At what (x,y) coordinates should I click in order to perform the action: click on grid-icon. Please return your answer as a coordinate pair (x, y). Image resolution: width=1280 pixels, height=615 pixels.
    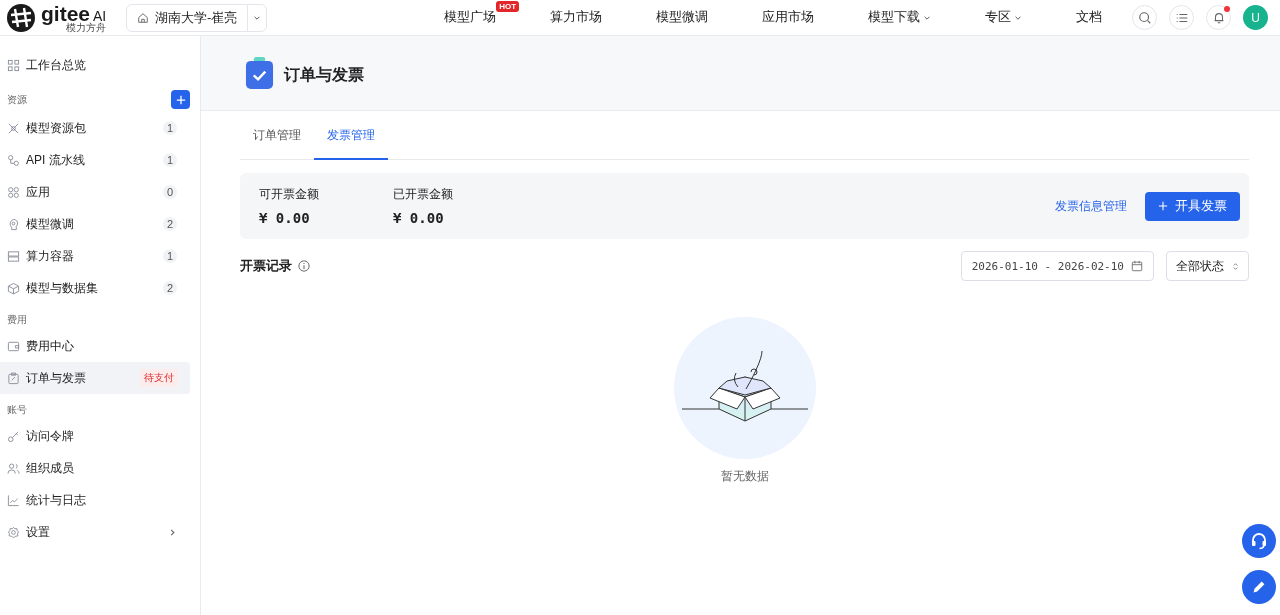
    Looking at the image, I should click on (13, 65).